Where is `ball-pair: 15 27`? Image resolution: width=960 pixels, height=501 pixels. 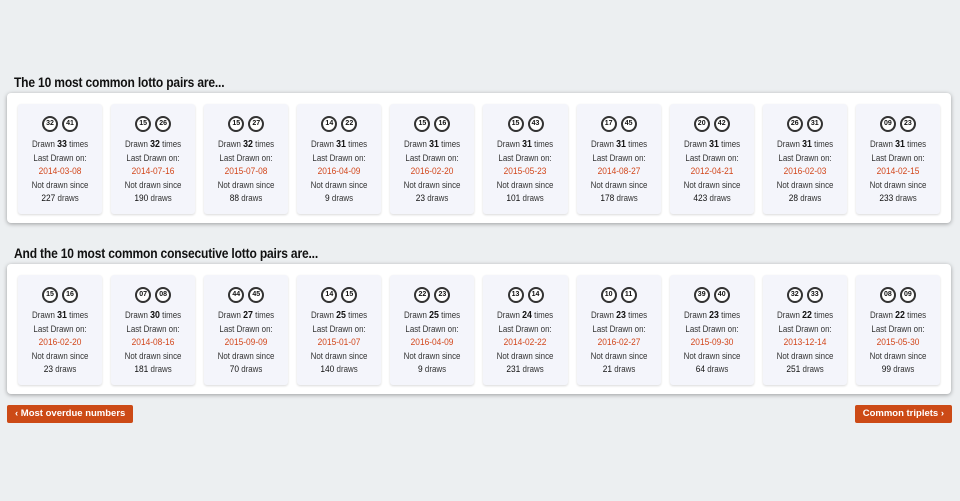 ball-pair: 15 27 is located at coordinates (246, 124).